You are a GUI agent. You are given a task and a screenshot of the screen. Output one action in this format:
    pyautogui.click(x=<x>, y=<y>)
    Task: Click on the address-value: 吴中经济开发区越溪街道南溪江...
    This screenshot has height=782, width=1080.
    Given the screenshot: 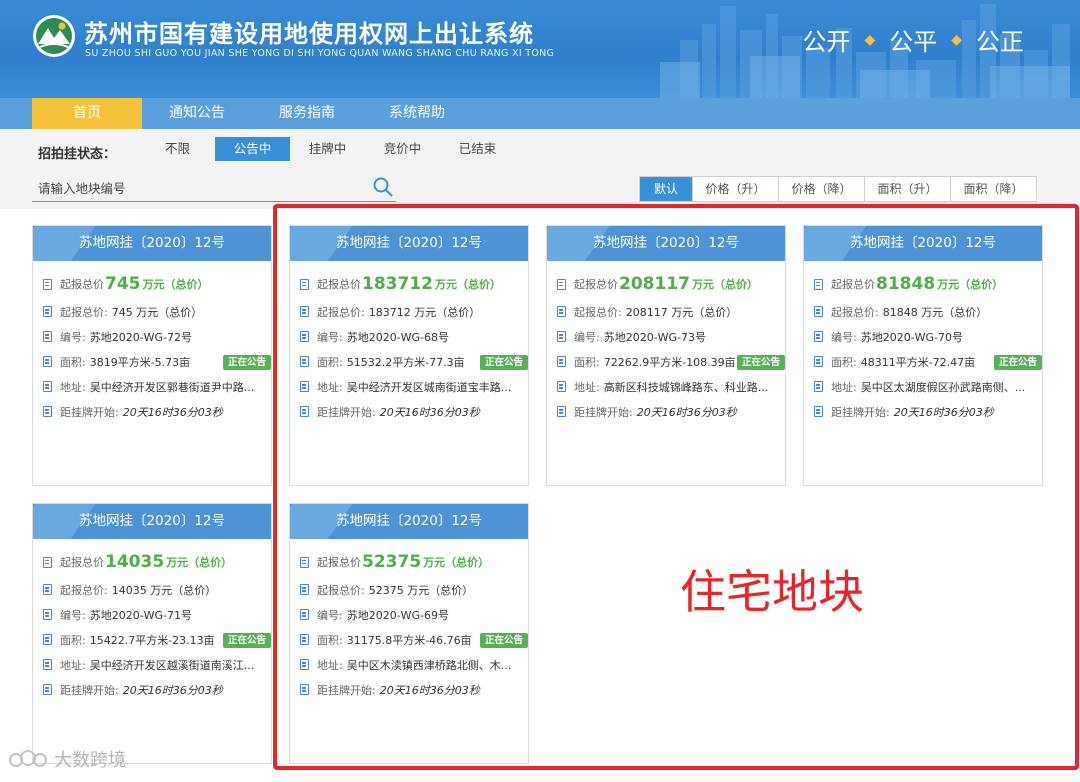 What is the action you would take?
    pyautogui.click(x=172, y=665)
    